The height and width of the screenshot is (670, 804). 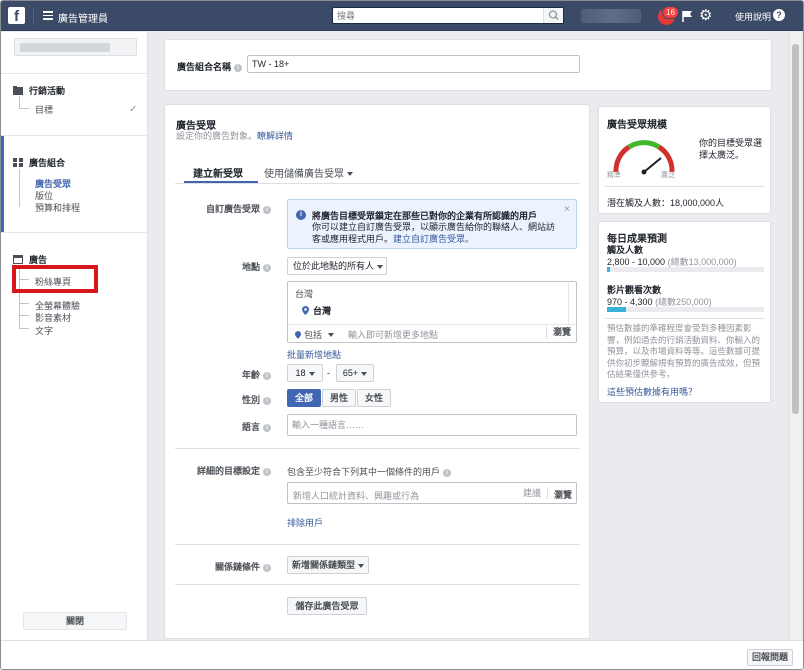 What do you see at coordinates (609, 269) in the screenshot?
I see `reach-bar-fill` at bounding box center [609, 269].